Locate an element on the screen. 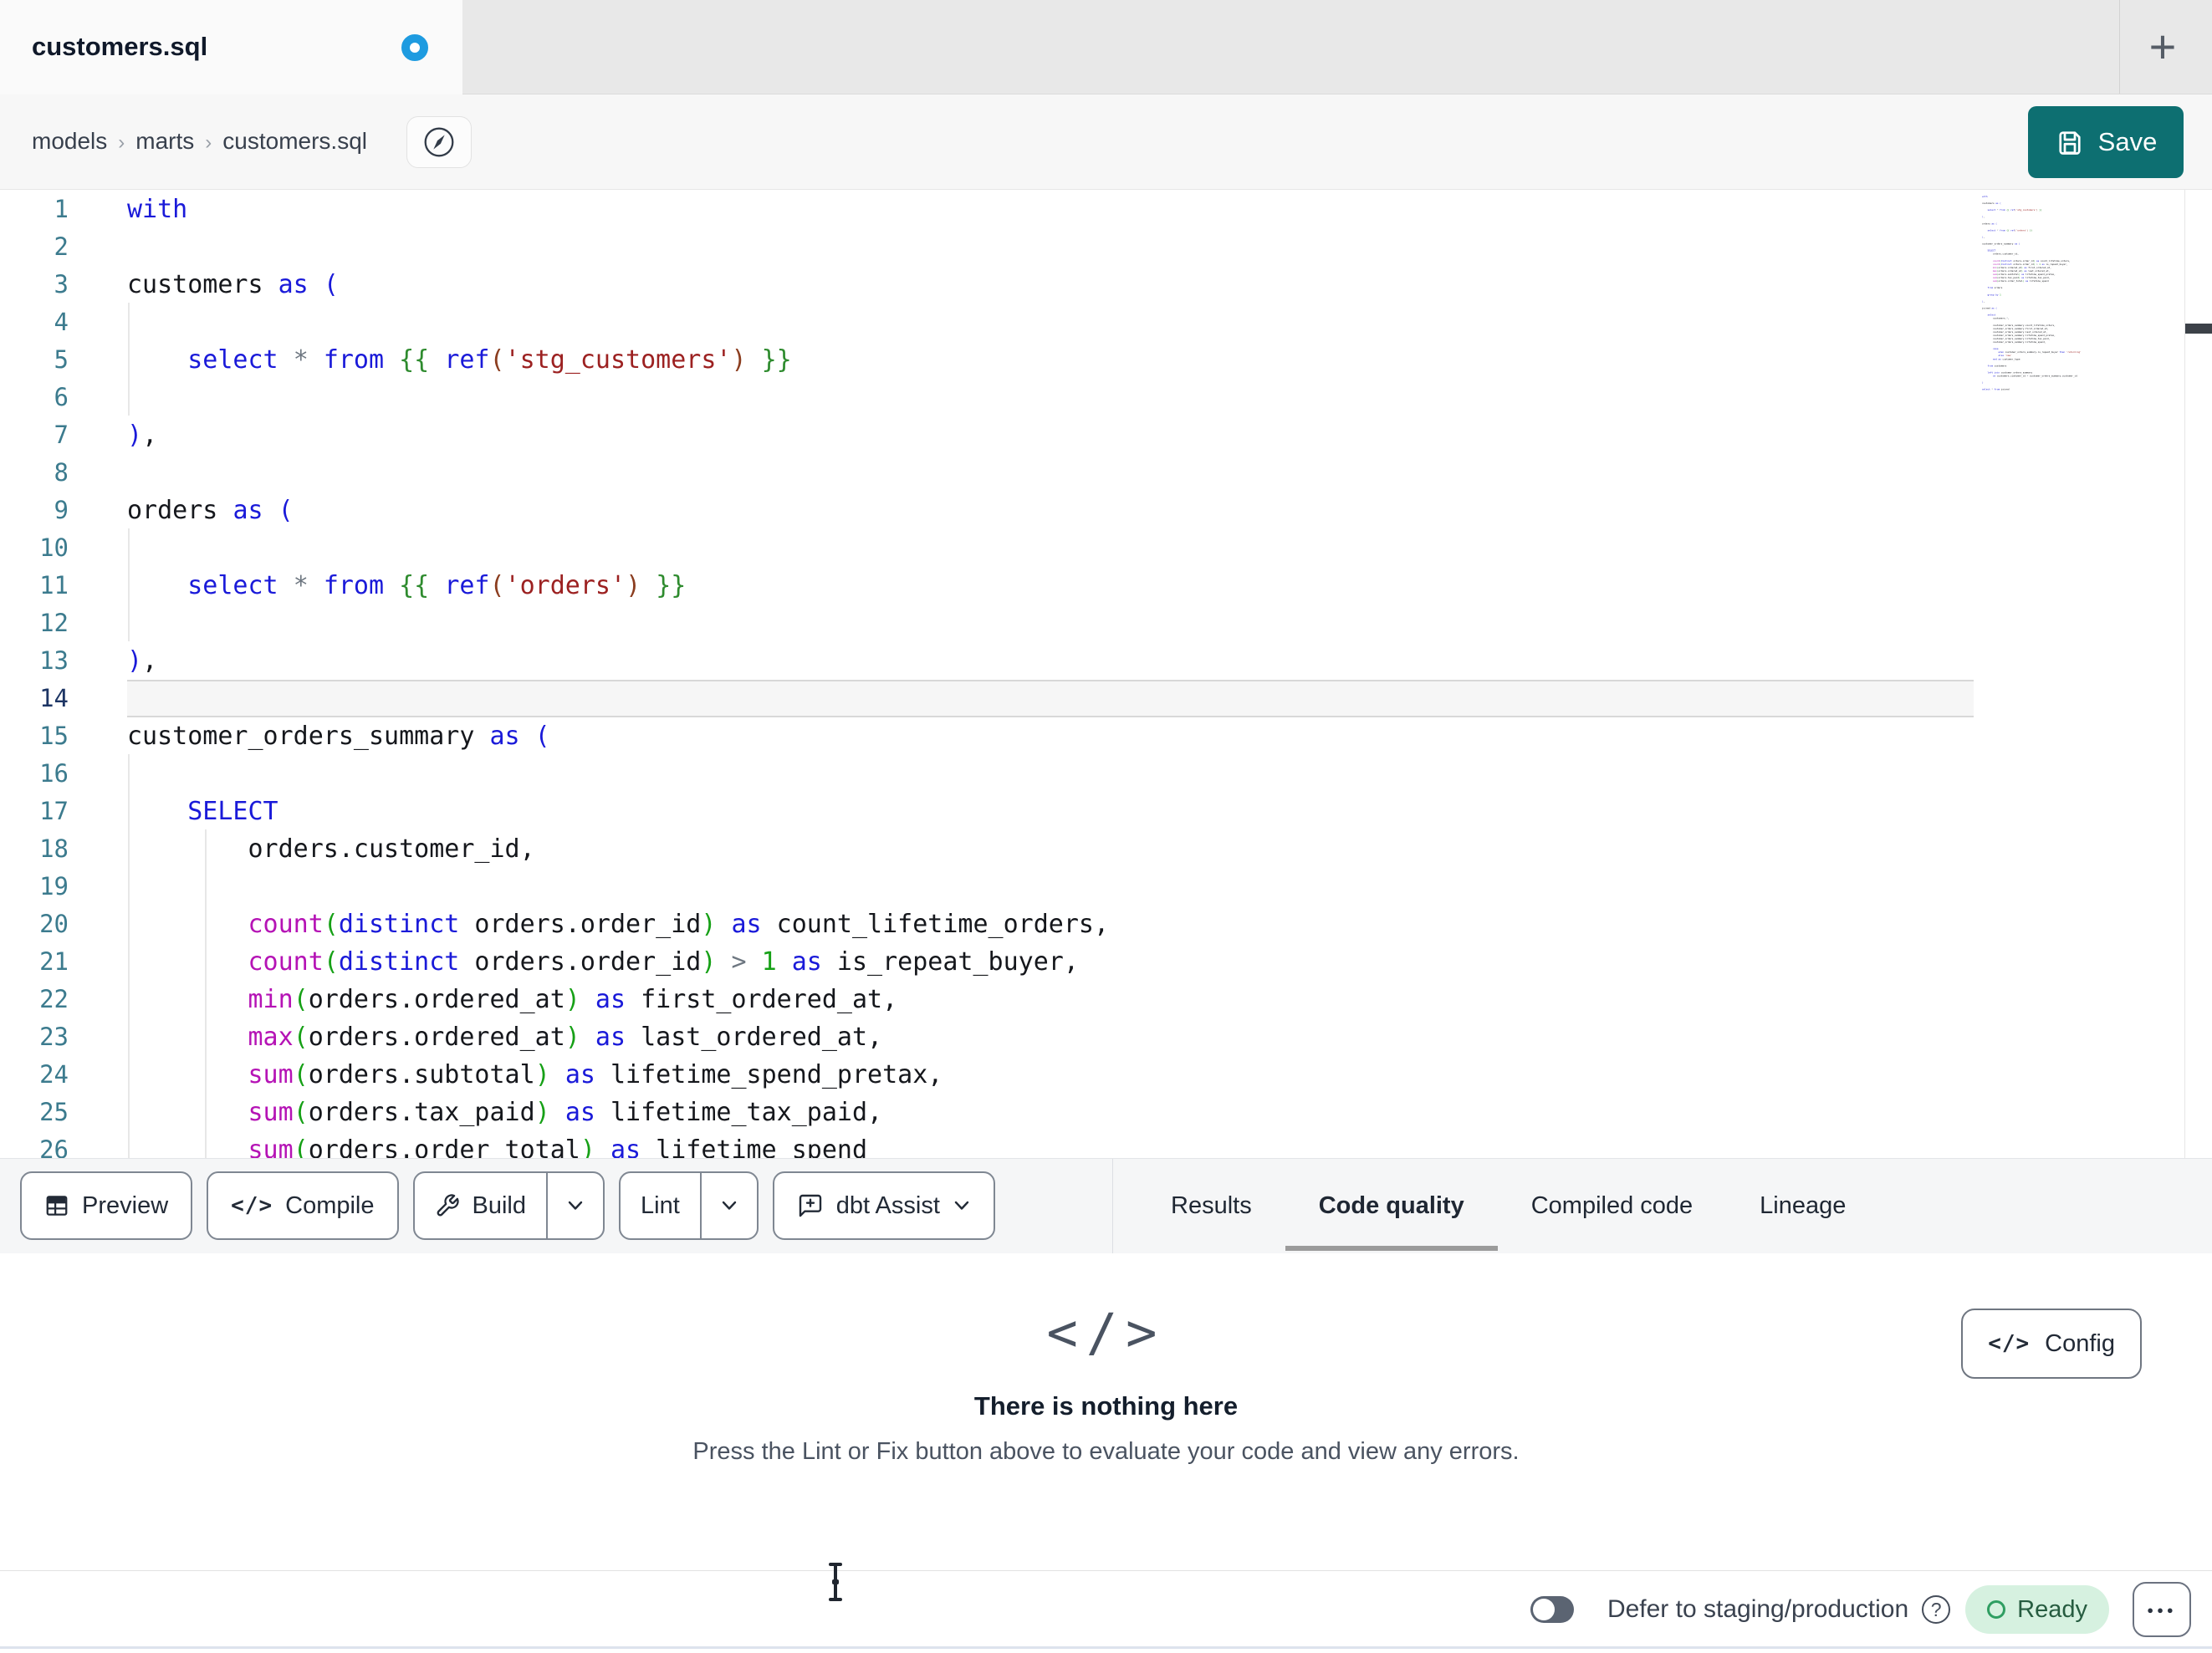 Image resolution: width=2212 pixels, height=1653 pixels. line-number: 3 is located at coordinates (61, 284).